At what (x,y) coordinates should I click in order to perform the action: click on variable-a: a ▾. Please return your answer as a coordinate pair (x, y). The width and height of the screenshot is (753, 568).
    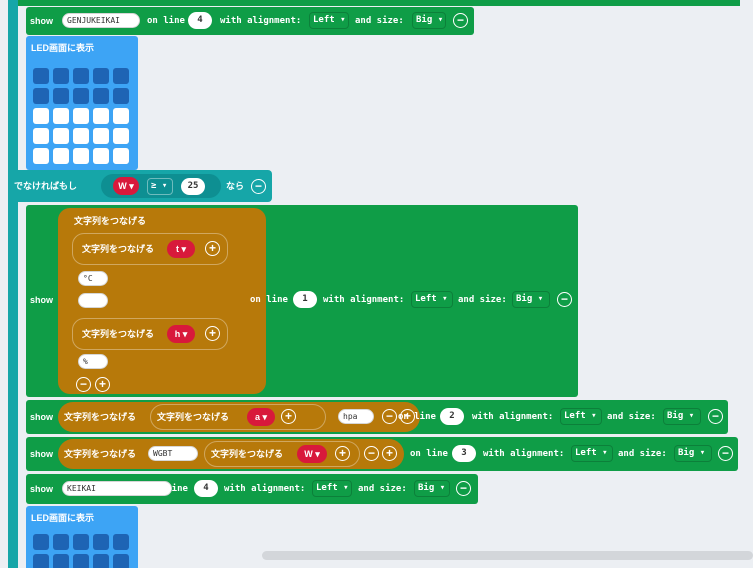
    Looking at the image, I should click on (261, 417).